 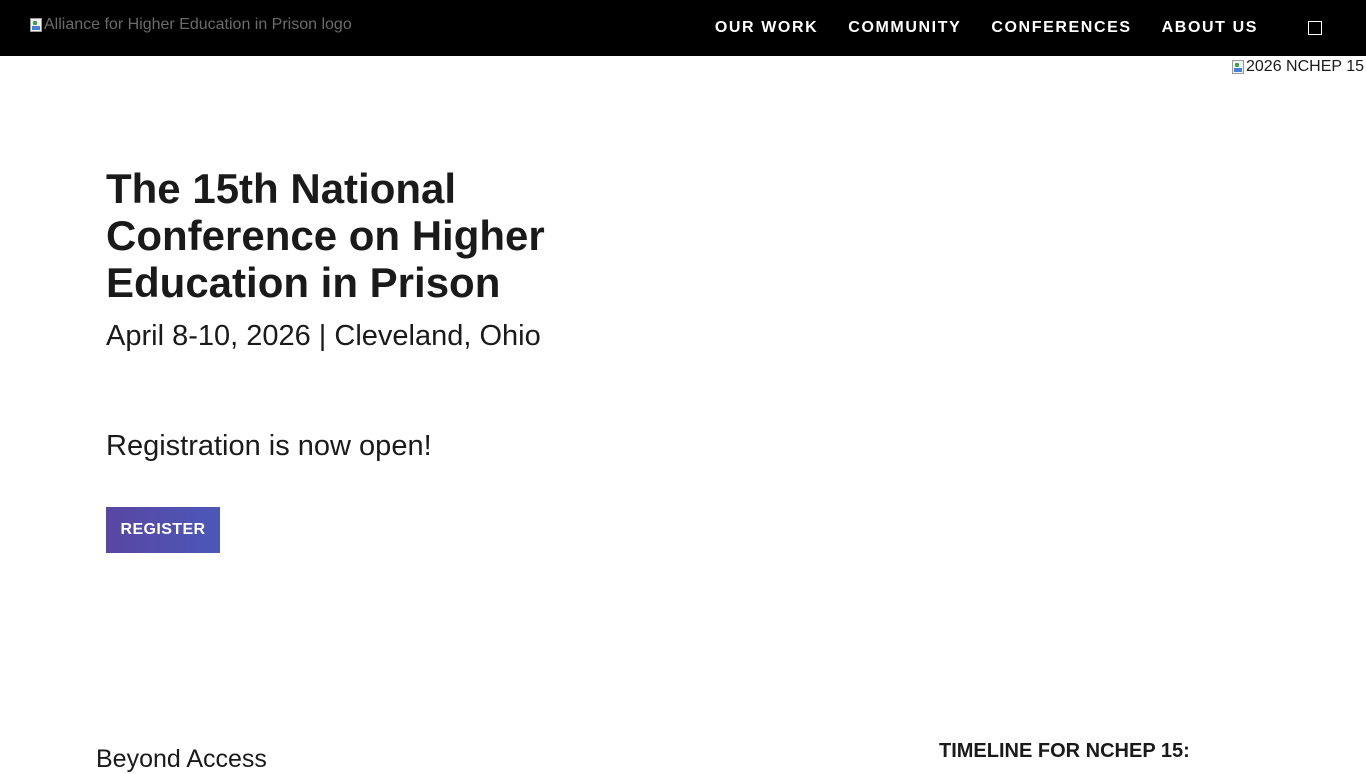 What do you see at coordinates (163, 530) in the screenshot?
I see `register-button: REGISTER` at bounding box center [163, 530].